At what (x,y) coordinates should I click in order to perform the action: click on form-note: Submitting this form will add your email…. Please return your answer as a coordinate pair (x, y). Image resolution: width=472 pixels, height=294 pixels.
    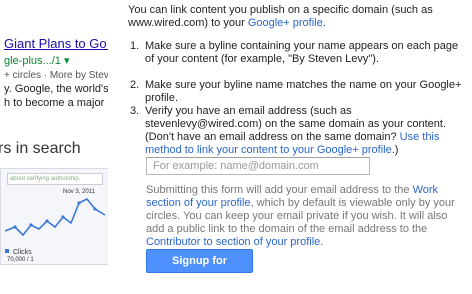
    Looking at the image, I should click on (305, 216).